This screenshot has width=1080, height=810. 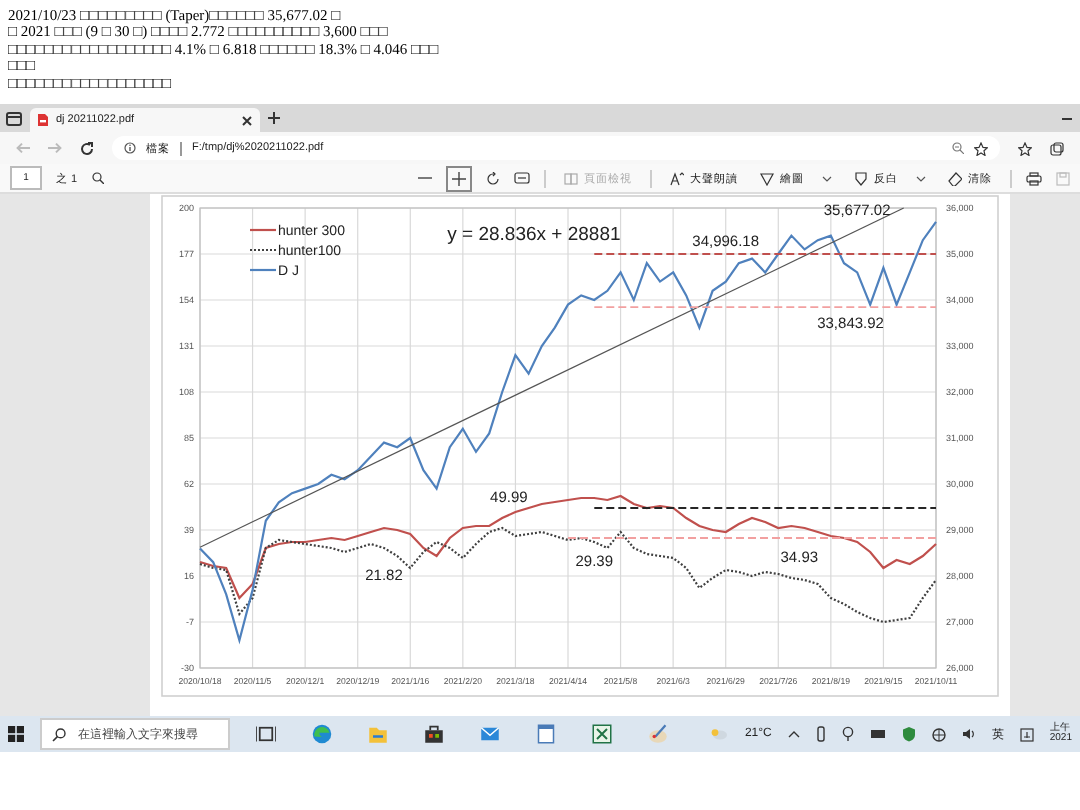 I want to click on paint-icon, so click(x=658, y=734).